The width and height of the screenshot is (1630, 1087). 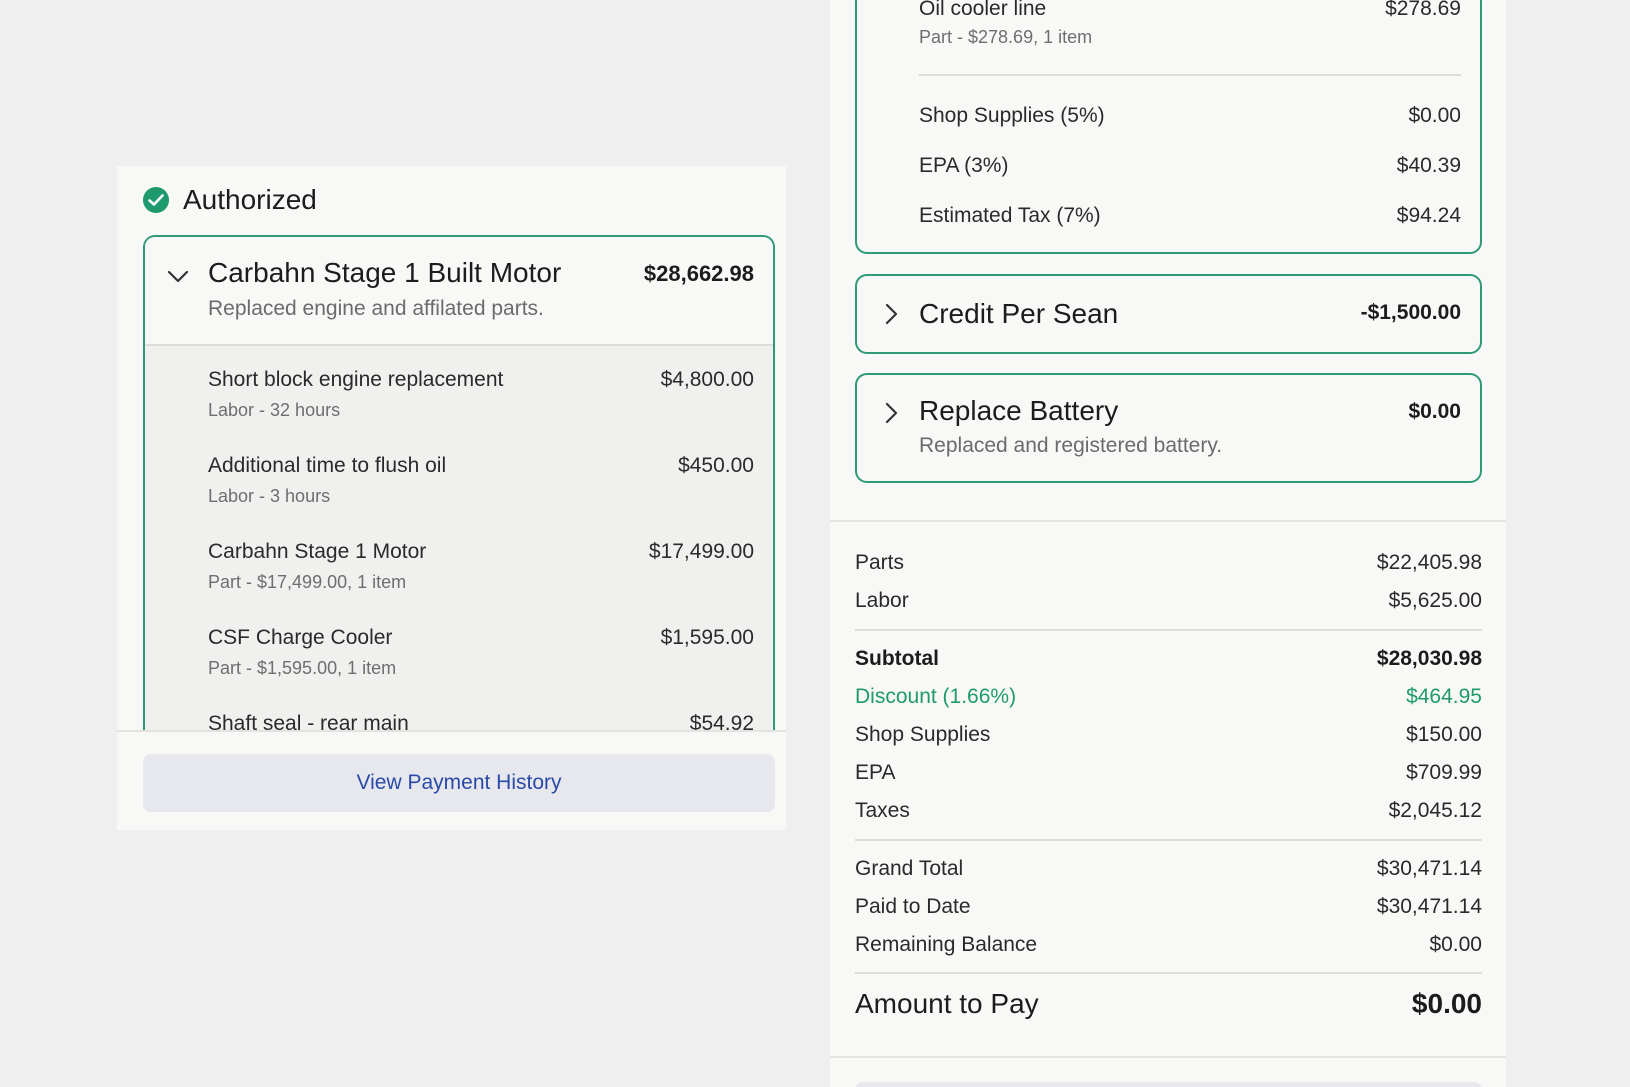 What do you see at coordinates (1168, 811) in the screenshot?
I see `summary-taxes: Taxes $2,045.12` at bounding box center [1168, 811].